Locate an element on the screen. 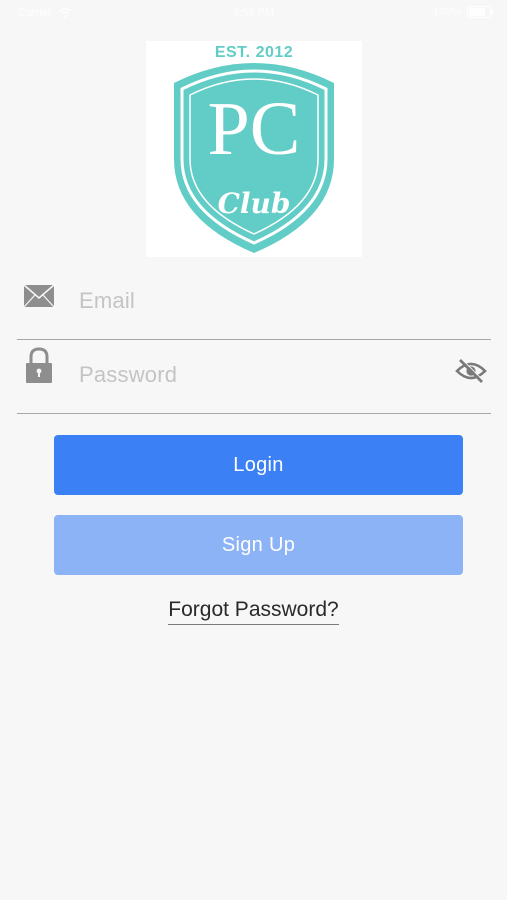  password-input is located at coordinates (259, 375).